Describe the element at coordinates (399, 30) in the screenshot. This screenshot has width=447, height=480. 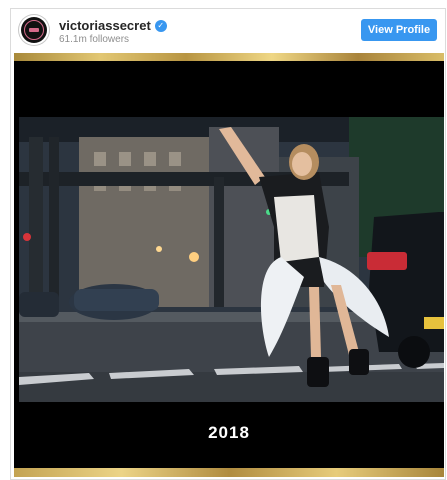
I see `view-profile-button: View Profile` at that location.